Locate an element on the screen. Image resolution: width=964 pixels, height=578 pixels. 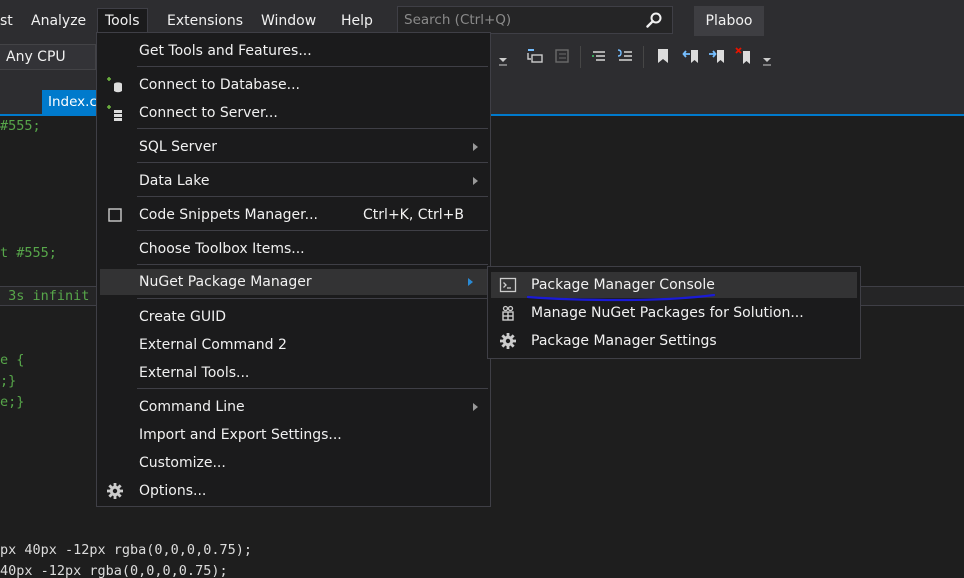
search-input: Search (Ctrl+Q) is located at coordinates (535, 20).